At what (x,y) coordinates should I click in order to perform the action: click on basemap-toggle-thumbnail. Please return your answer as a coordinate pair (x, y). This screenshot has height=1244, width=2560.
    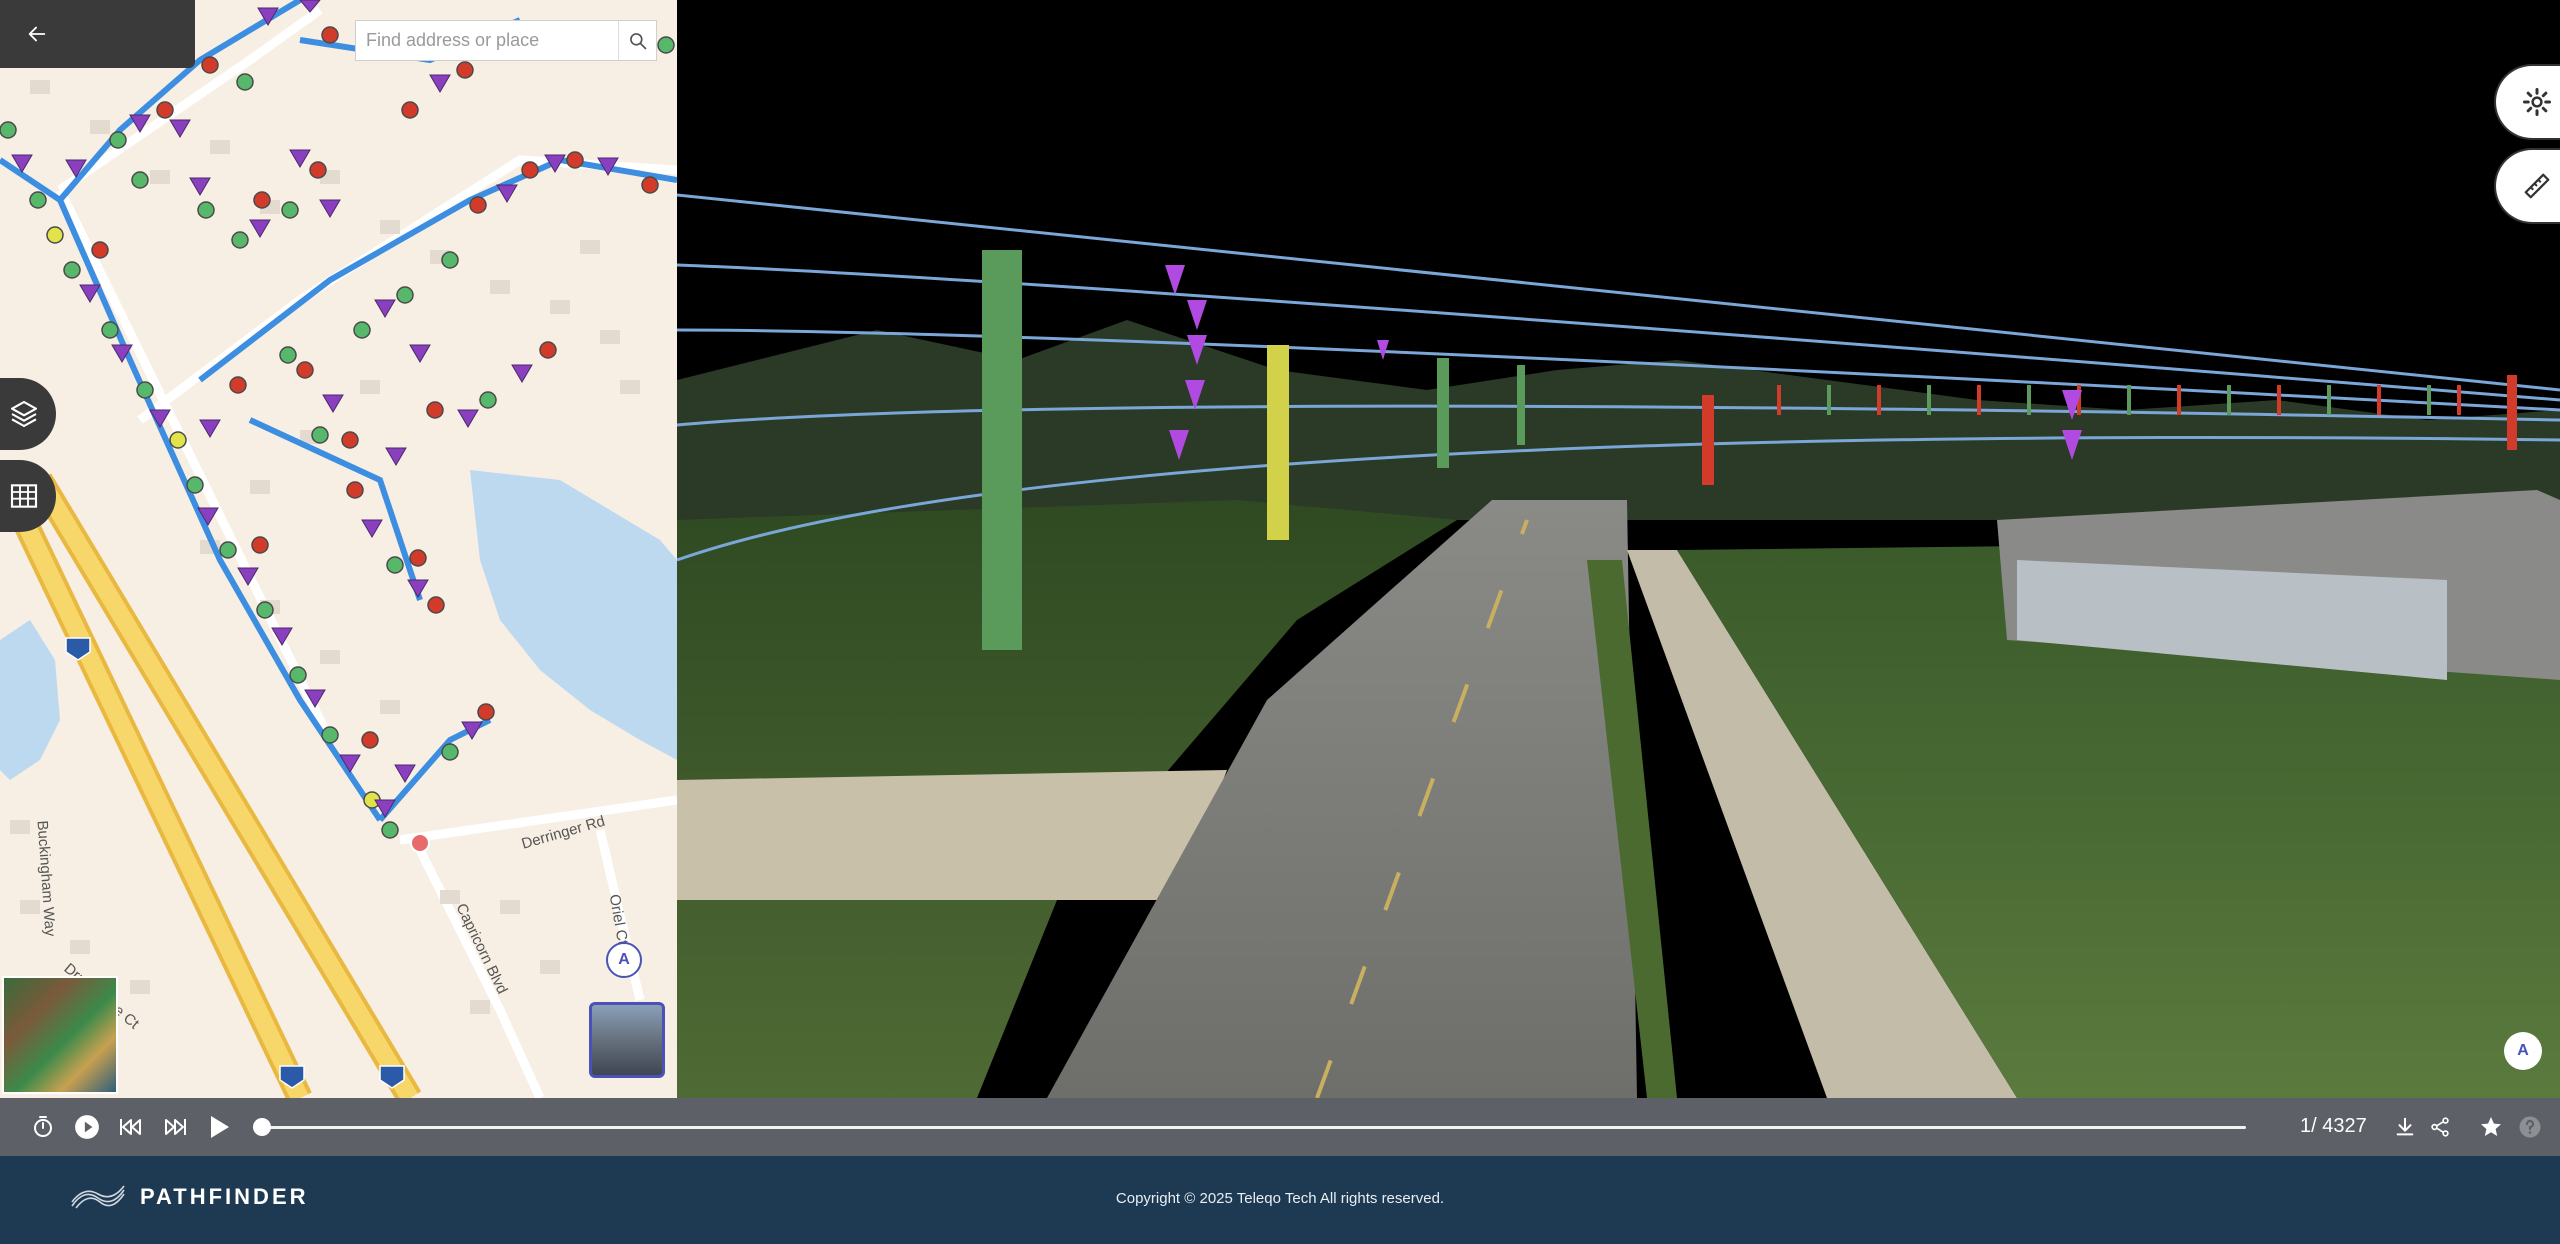
    Looking at the image, I should click on (627, 1040).